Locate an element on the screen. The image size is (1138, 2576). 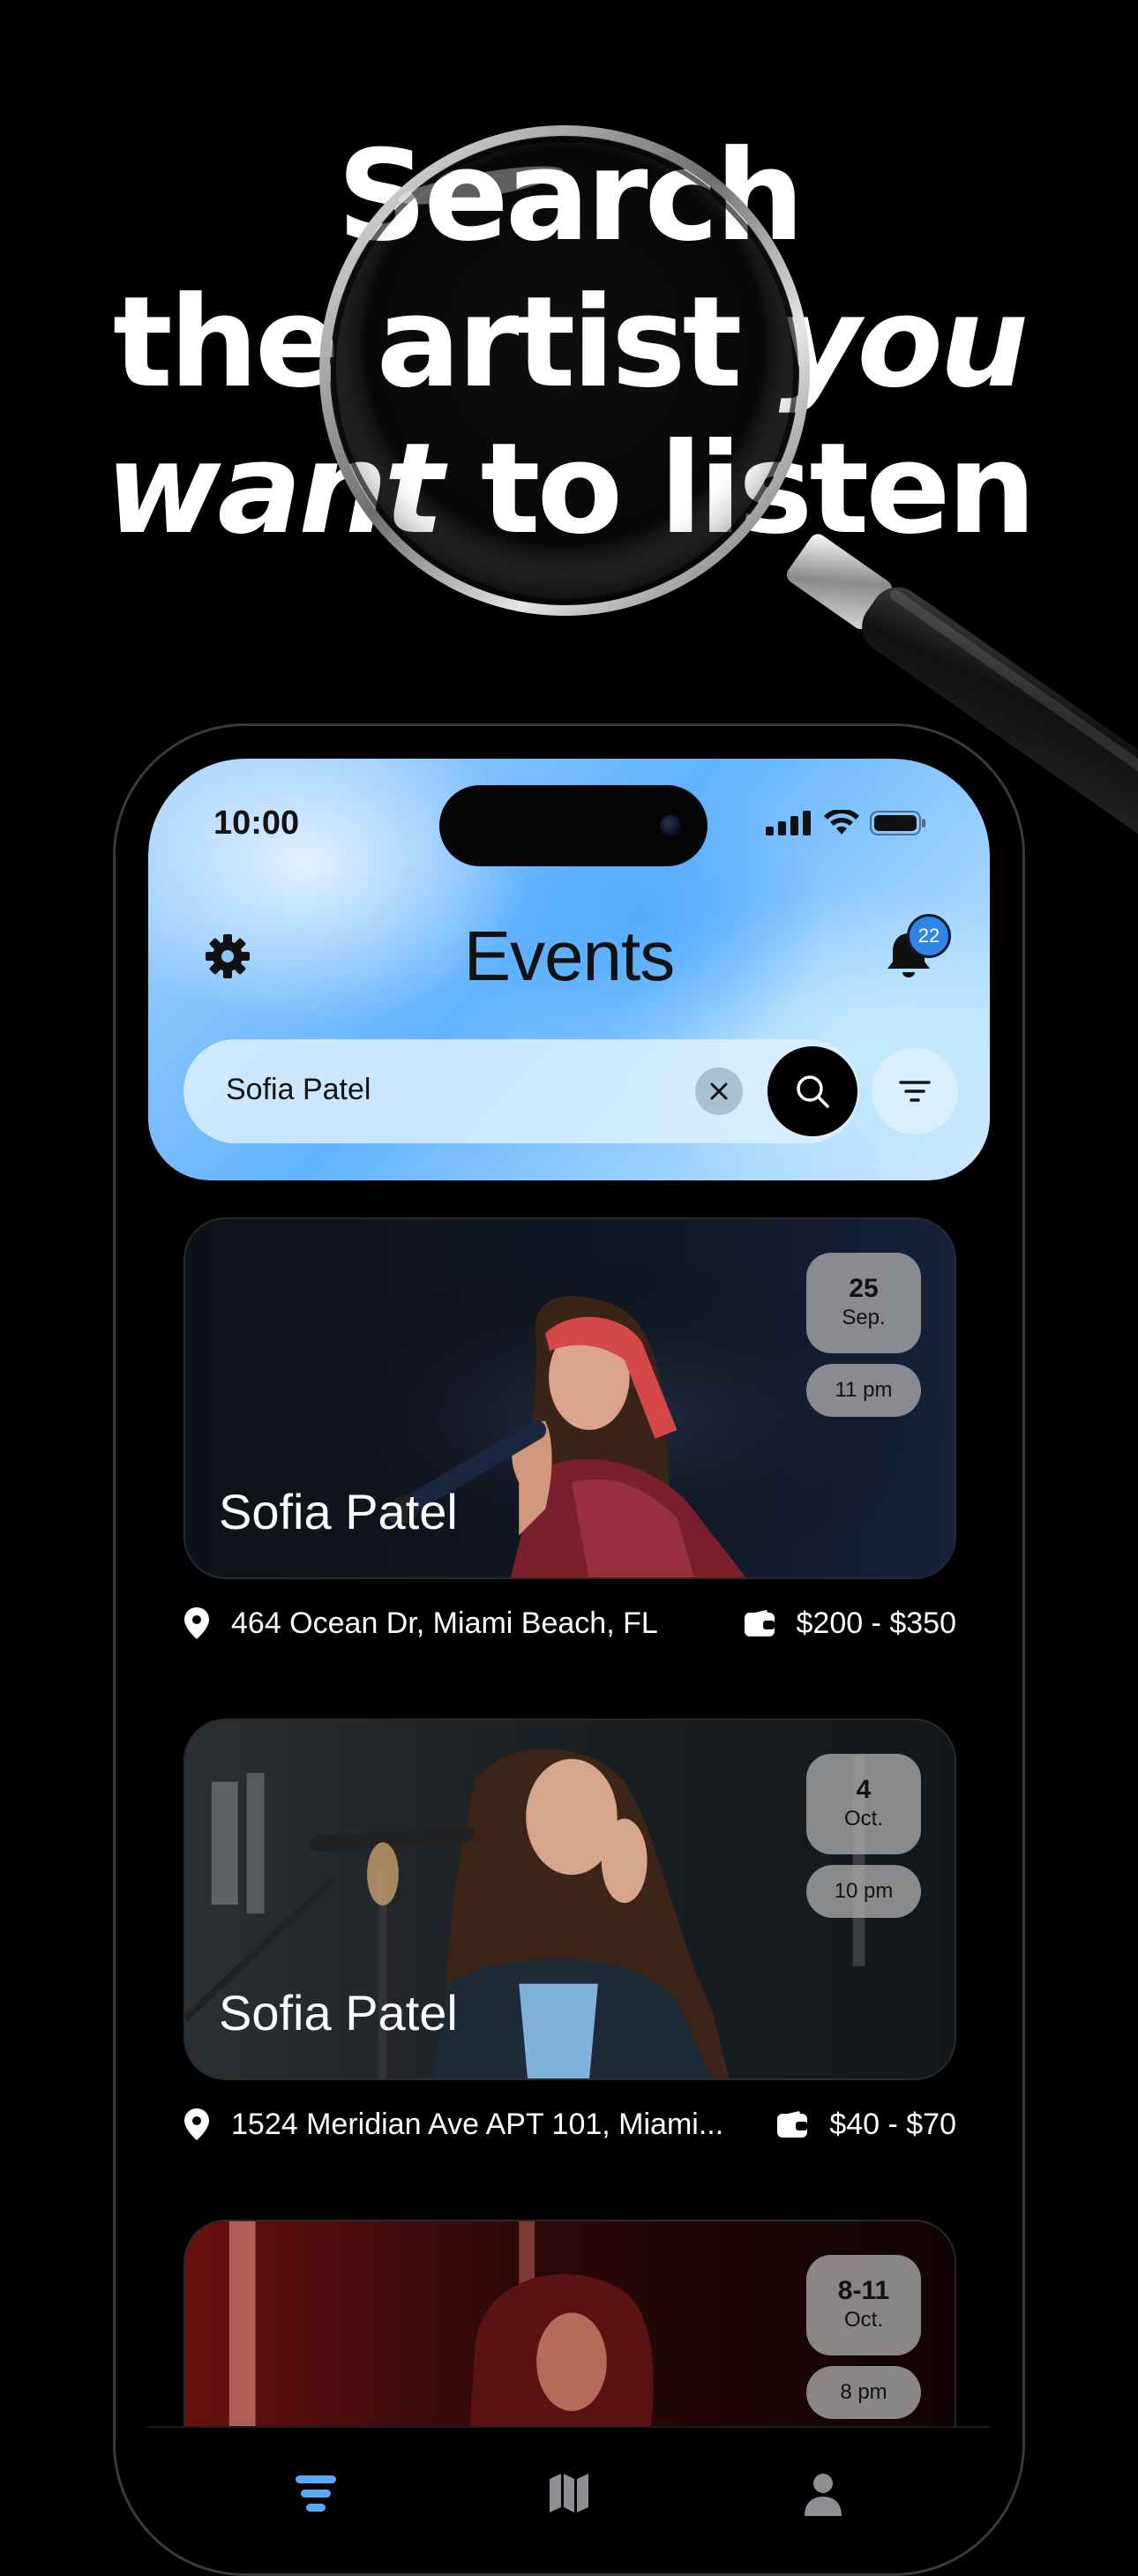
date-badge: 8-11 Oct. is located at coordinates (863, 2305).